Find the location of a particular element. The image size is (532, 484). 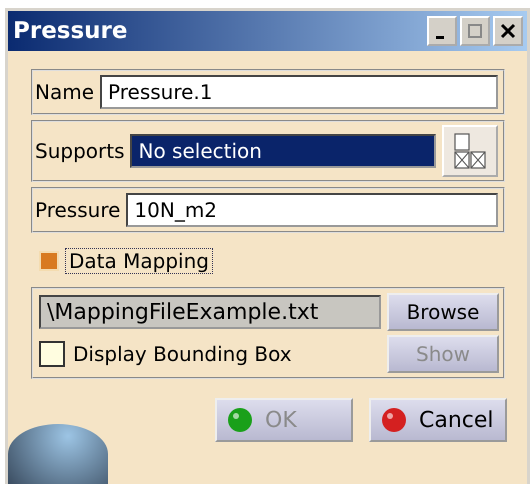

grid-boxes-icon is located at coordinates (470, 151).